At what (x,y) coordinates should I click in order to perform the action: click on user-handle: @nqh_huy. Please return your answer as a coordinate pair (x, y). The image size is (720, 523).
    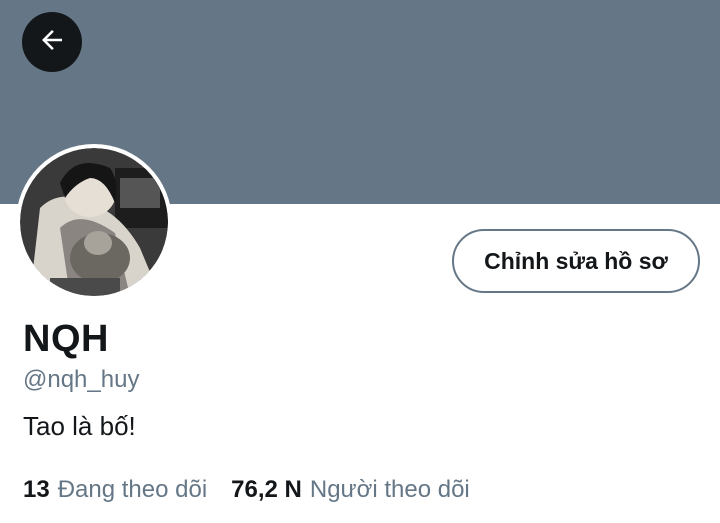
    Looking at the image, I should click on (81, 379).